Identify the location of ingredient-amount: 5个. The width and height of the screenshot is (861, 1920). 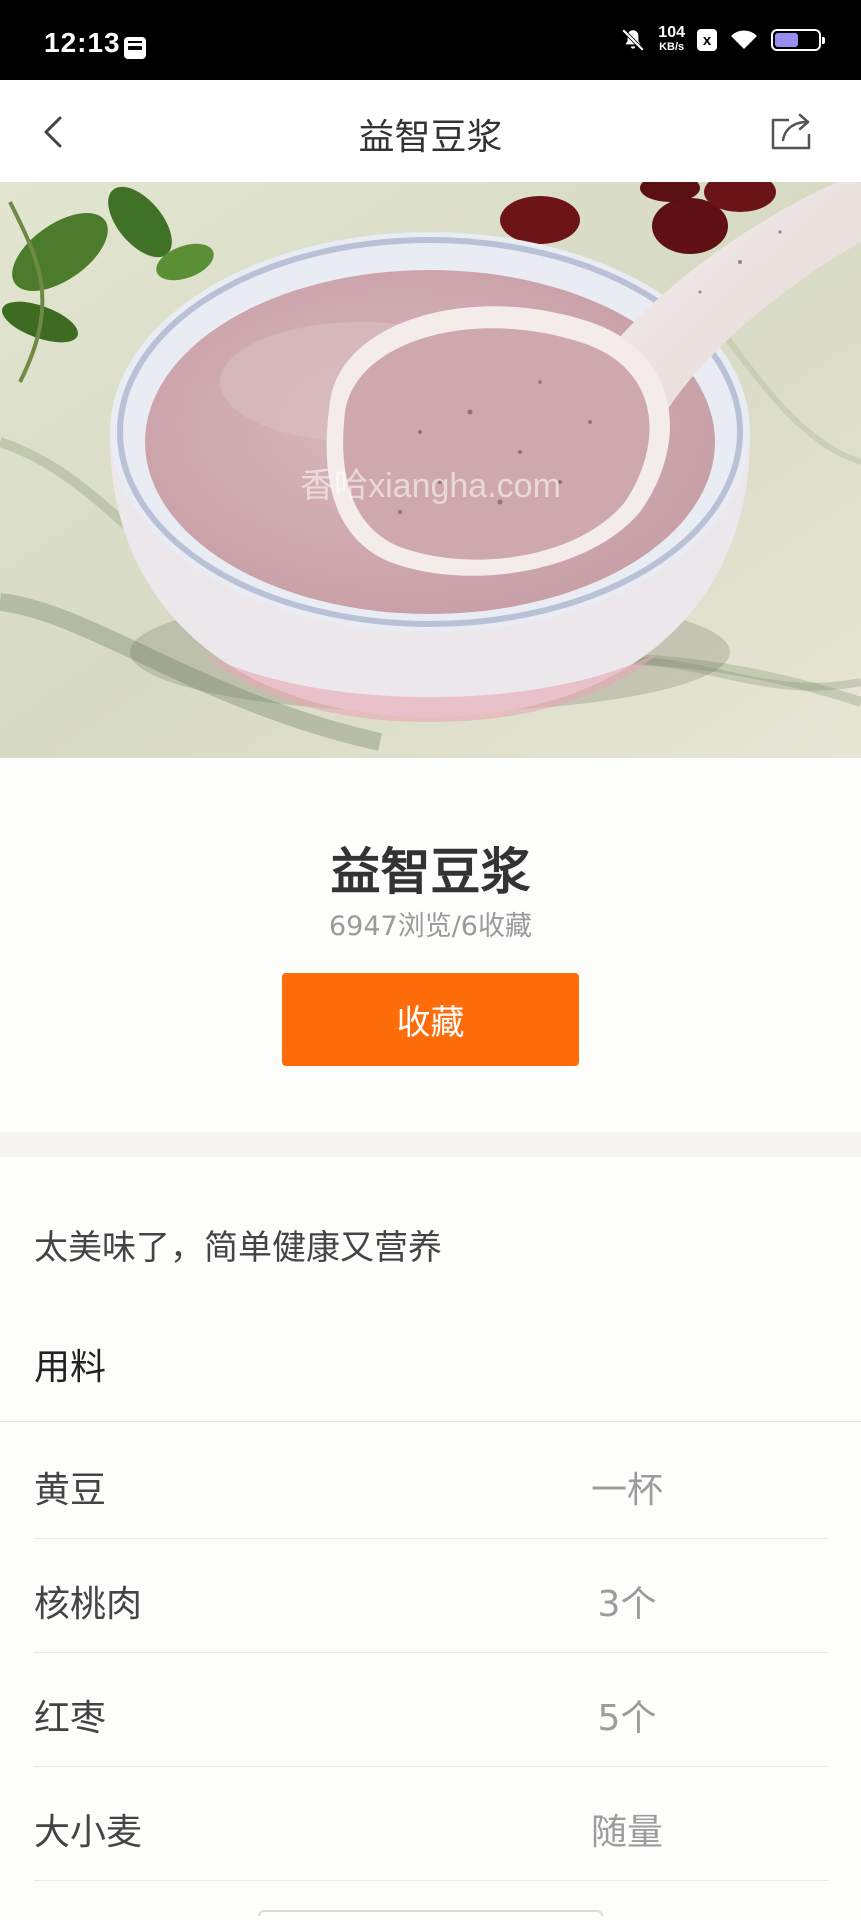
(627, 1718).